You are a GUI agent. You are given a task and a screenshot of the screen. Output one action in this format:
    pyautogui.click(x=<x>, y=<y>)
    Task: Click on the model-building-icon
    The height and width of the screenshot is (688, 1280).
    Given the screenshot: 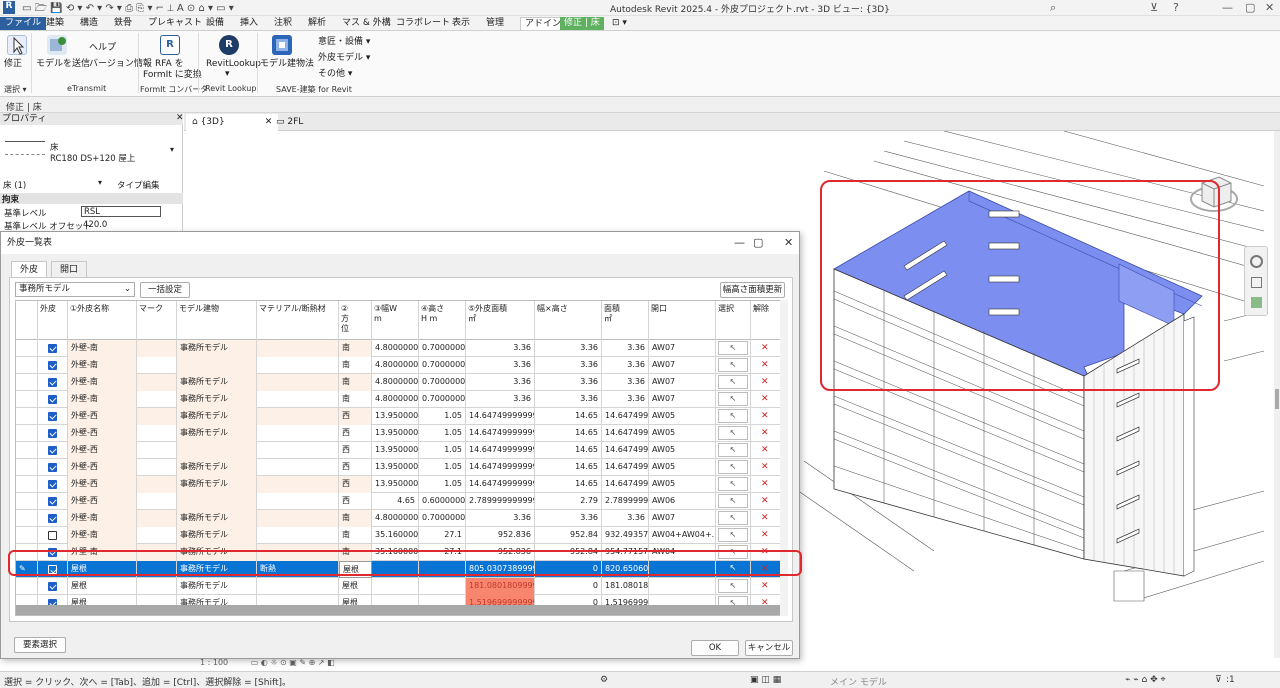 What is the action you would take?
    pyautogui.click(x=282, y=45)
    